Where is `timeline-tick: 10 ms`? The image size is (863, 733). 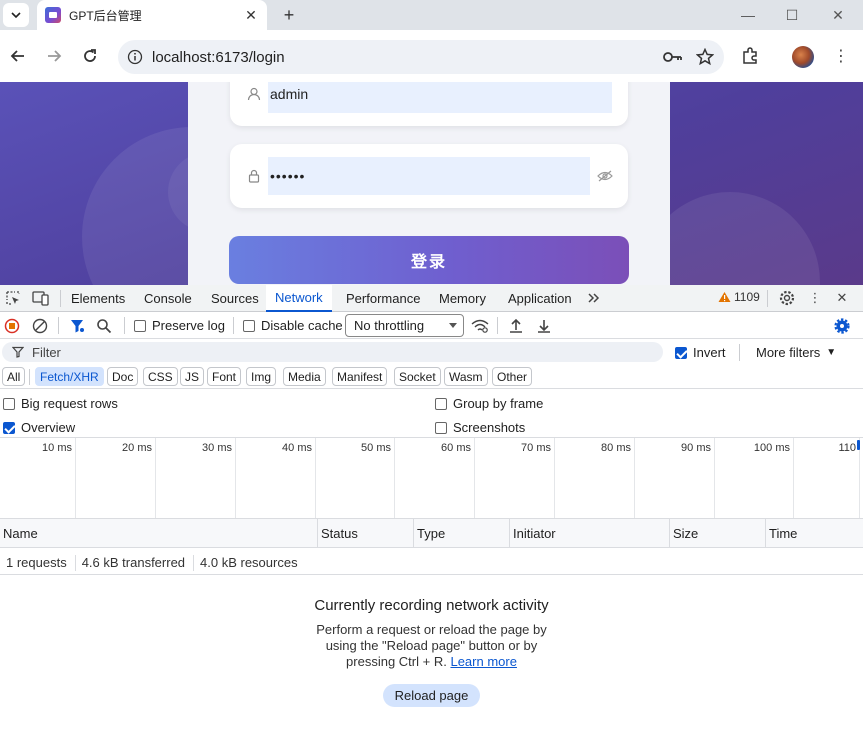
timeline-tick: 10 ms is located at coordinates (38, 478).